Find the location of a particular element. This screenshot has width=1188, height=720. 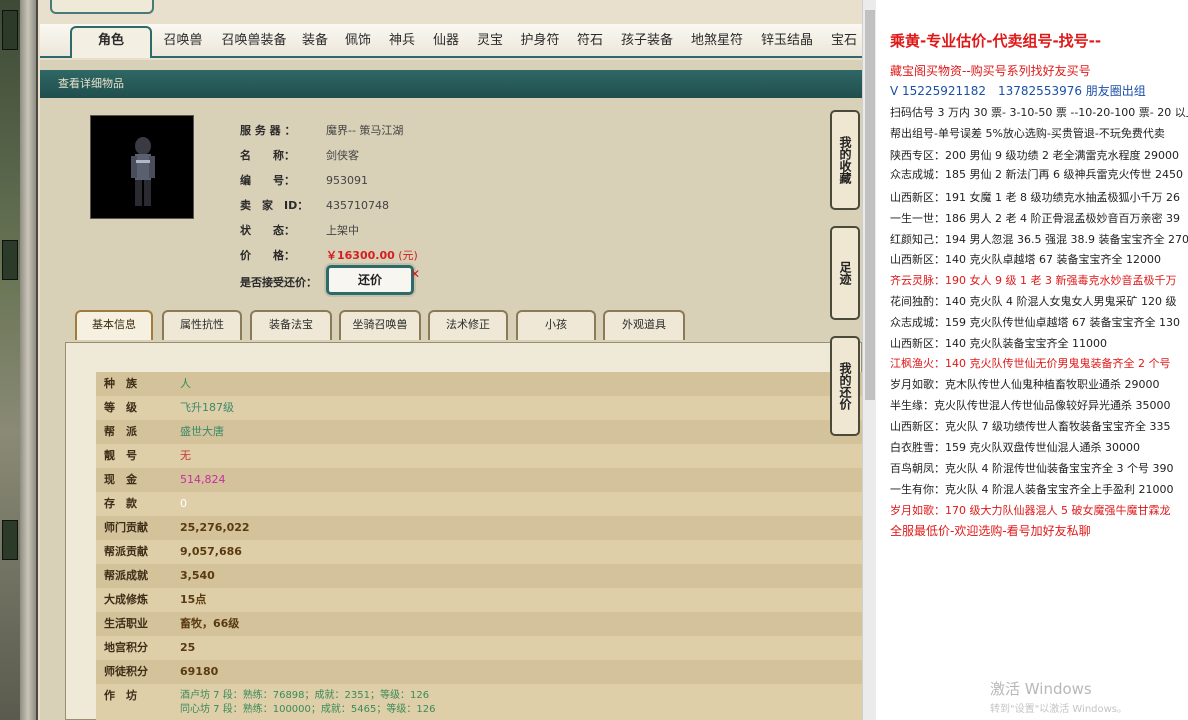

attr-key: 靓 号 is located at coordinates (120, 455).